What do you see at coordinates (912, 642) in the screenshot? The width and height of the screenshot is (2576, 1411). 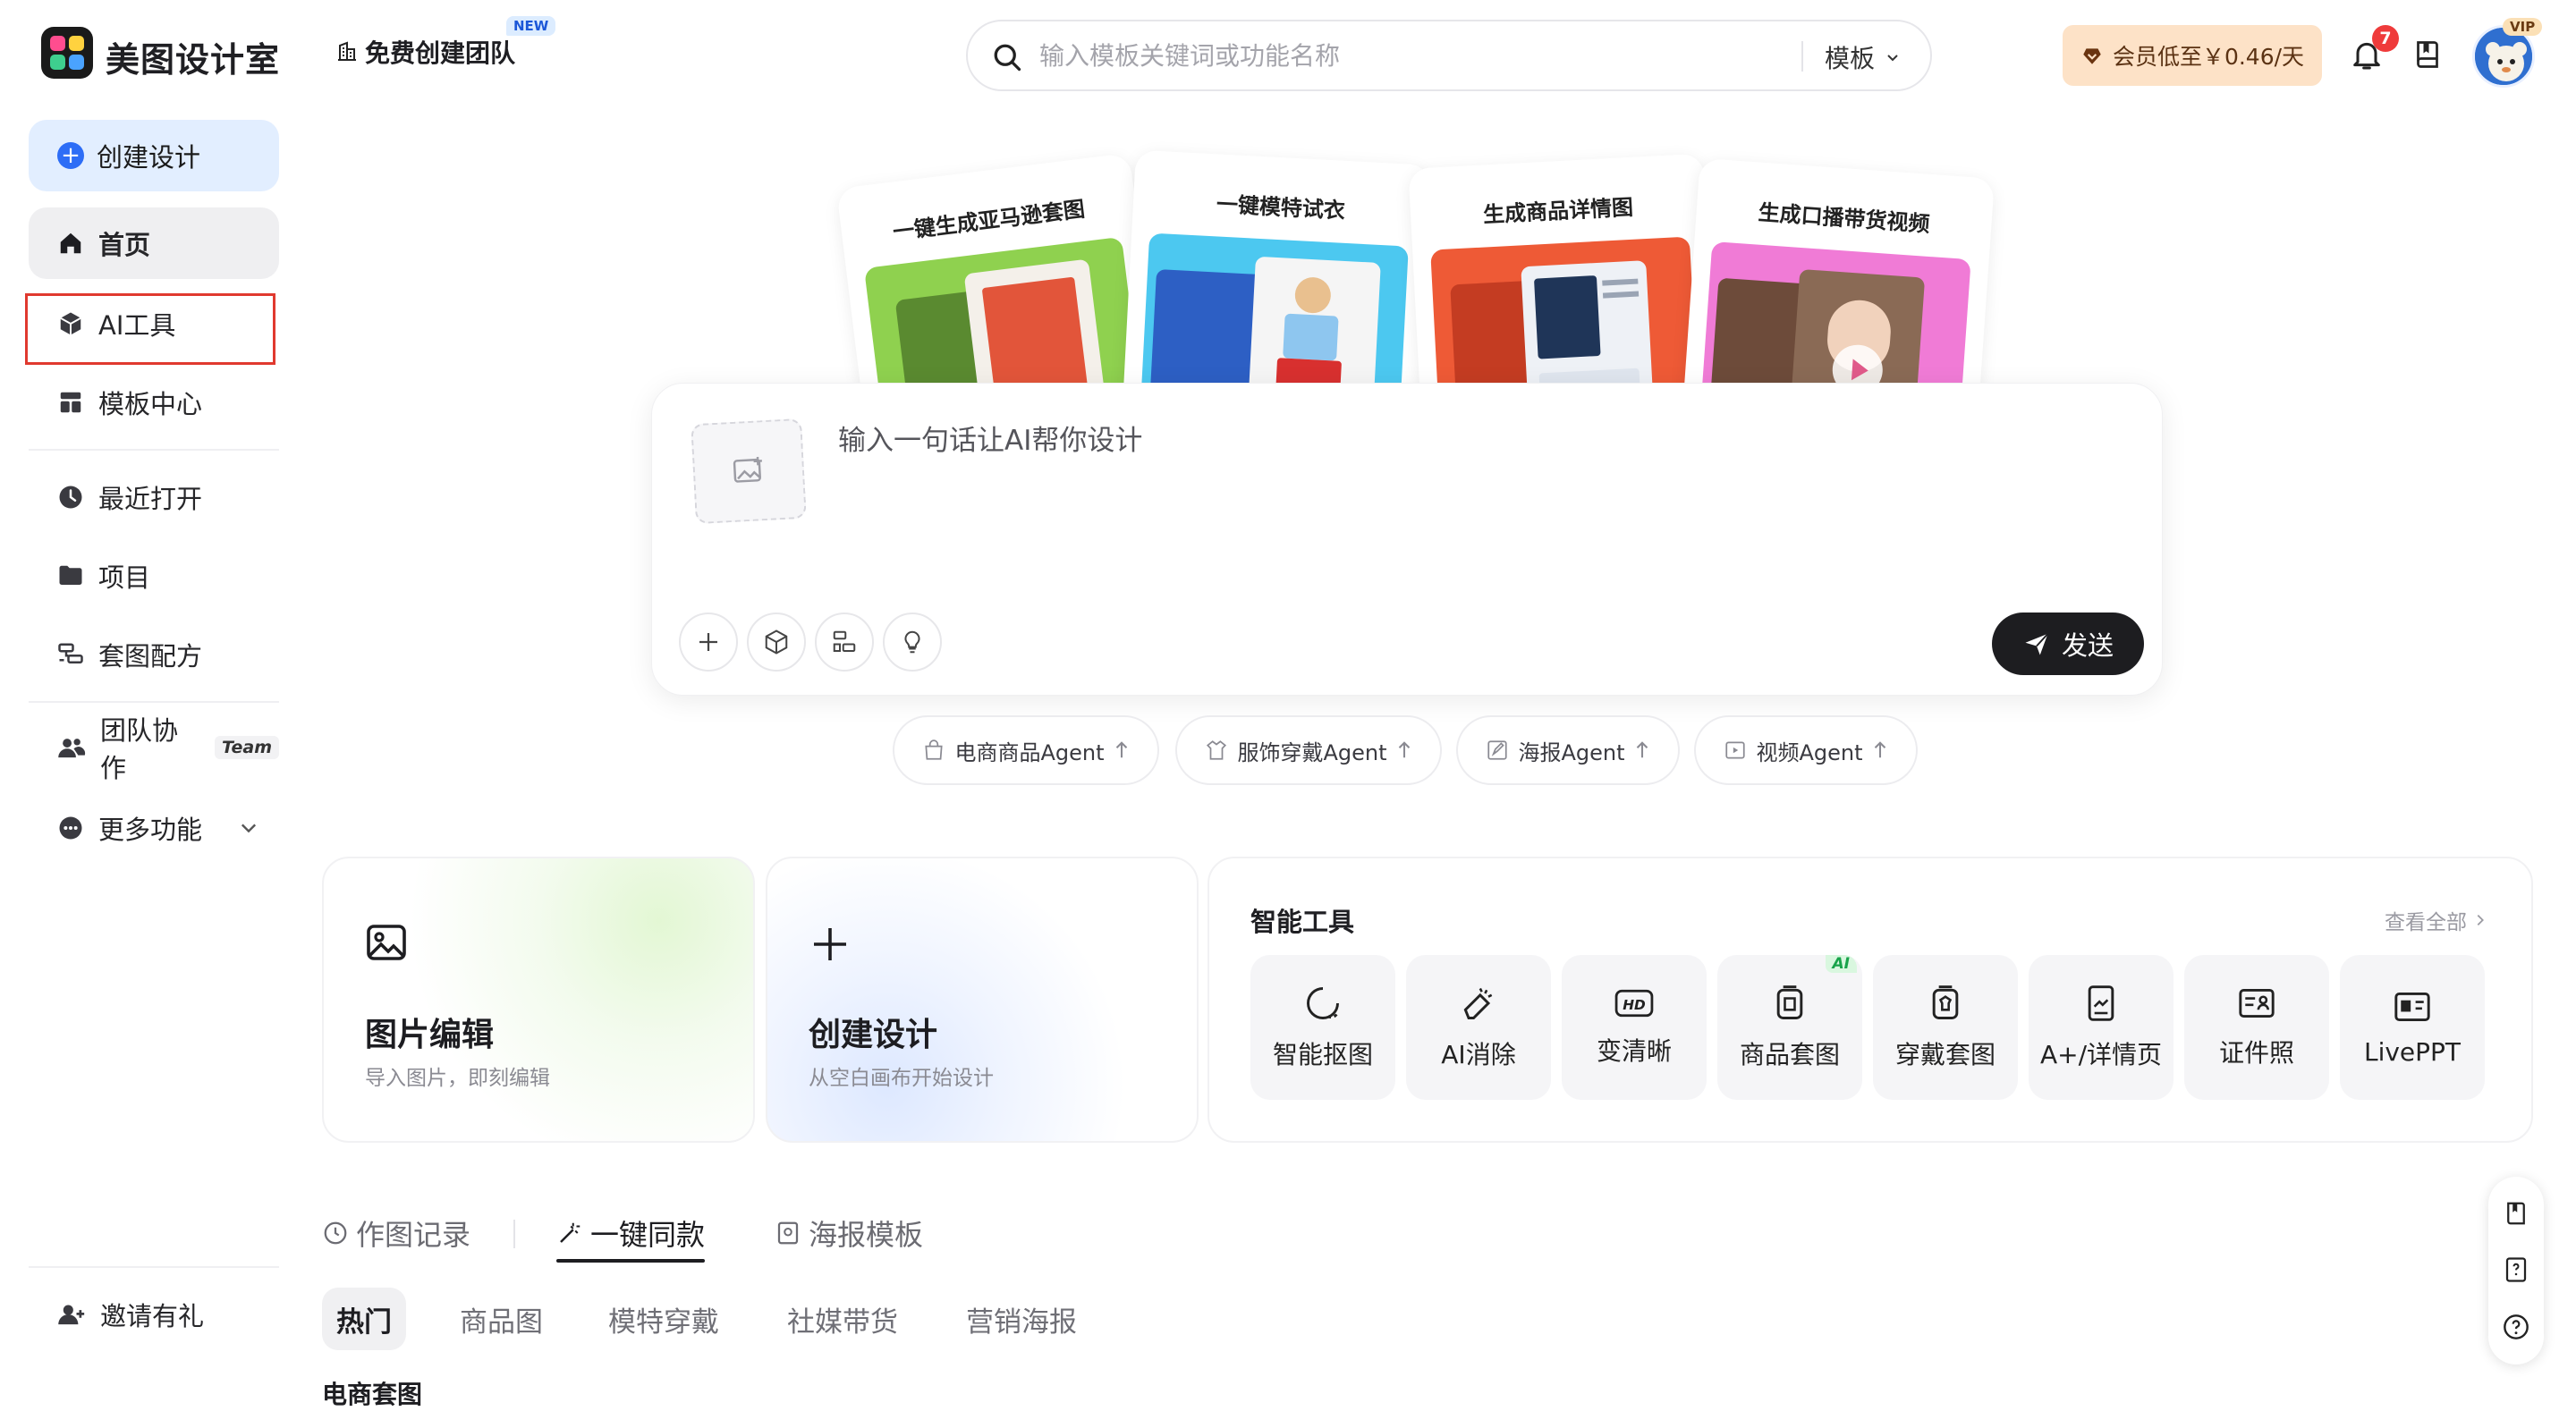 I see `inspiration-button` at bounding box center [912, 642].